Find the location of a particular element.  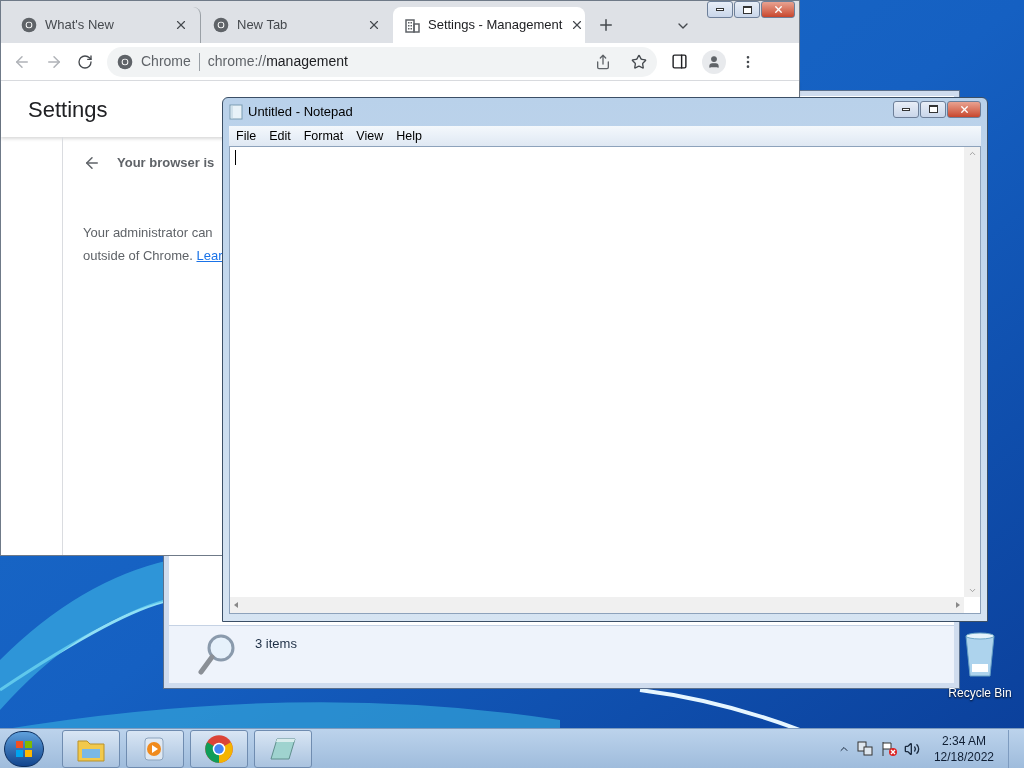

site-label: Chrome is located at coordinates (166, 61).